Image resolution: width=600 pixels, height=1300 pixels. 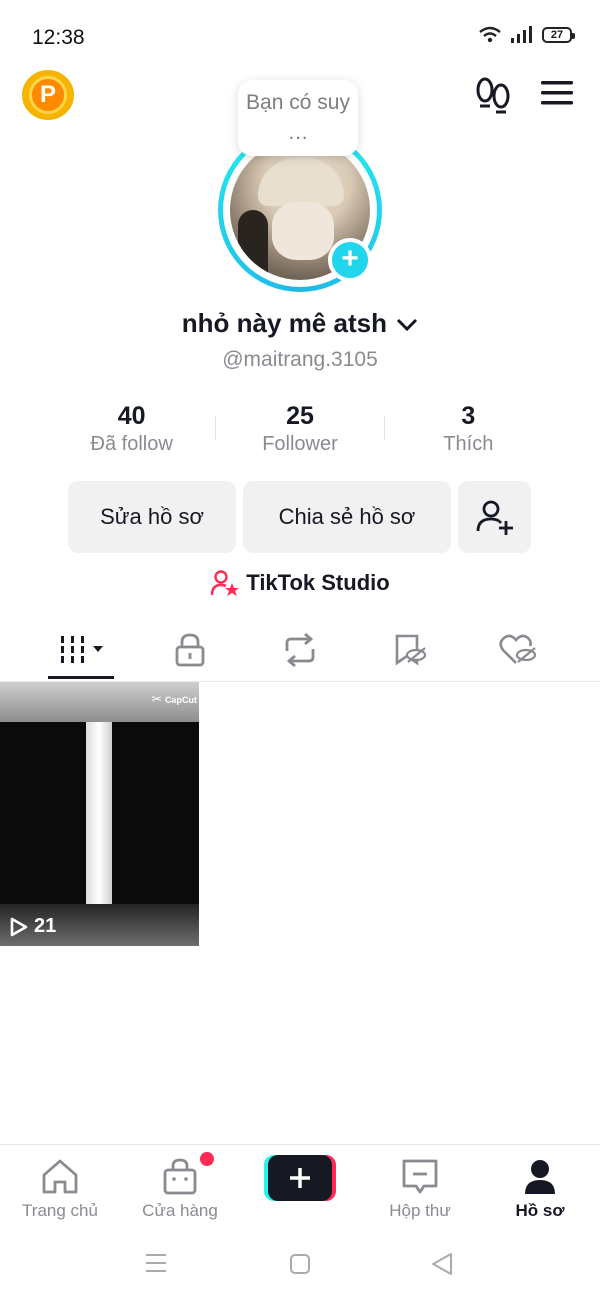 What do you see at coordinates (300, 1178) in the screenshot?
I see `create-button` at bounding box center [300, 1178].